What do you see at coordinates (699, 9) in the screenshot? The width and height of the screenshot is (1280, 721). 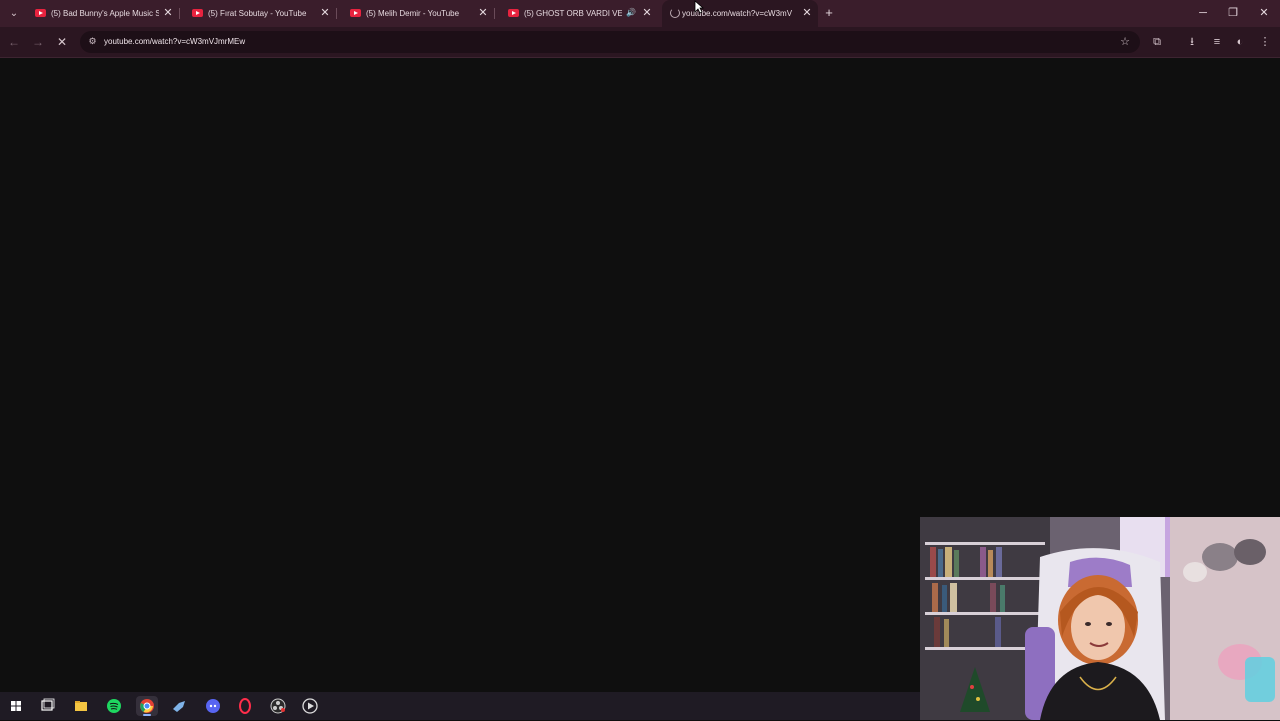 I see `mouse-cursor-icon` at bounding box center [699, 9].